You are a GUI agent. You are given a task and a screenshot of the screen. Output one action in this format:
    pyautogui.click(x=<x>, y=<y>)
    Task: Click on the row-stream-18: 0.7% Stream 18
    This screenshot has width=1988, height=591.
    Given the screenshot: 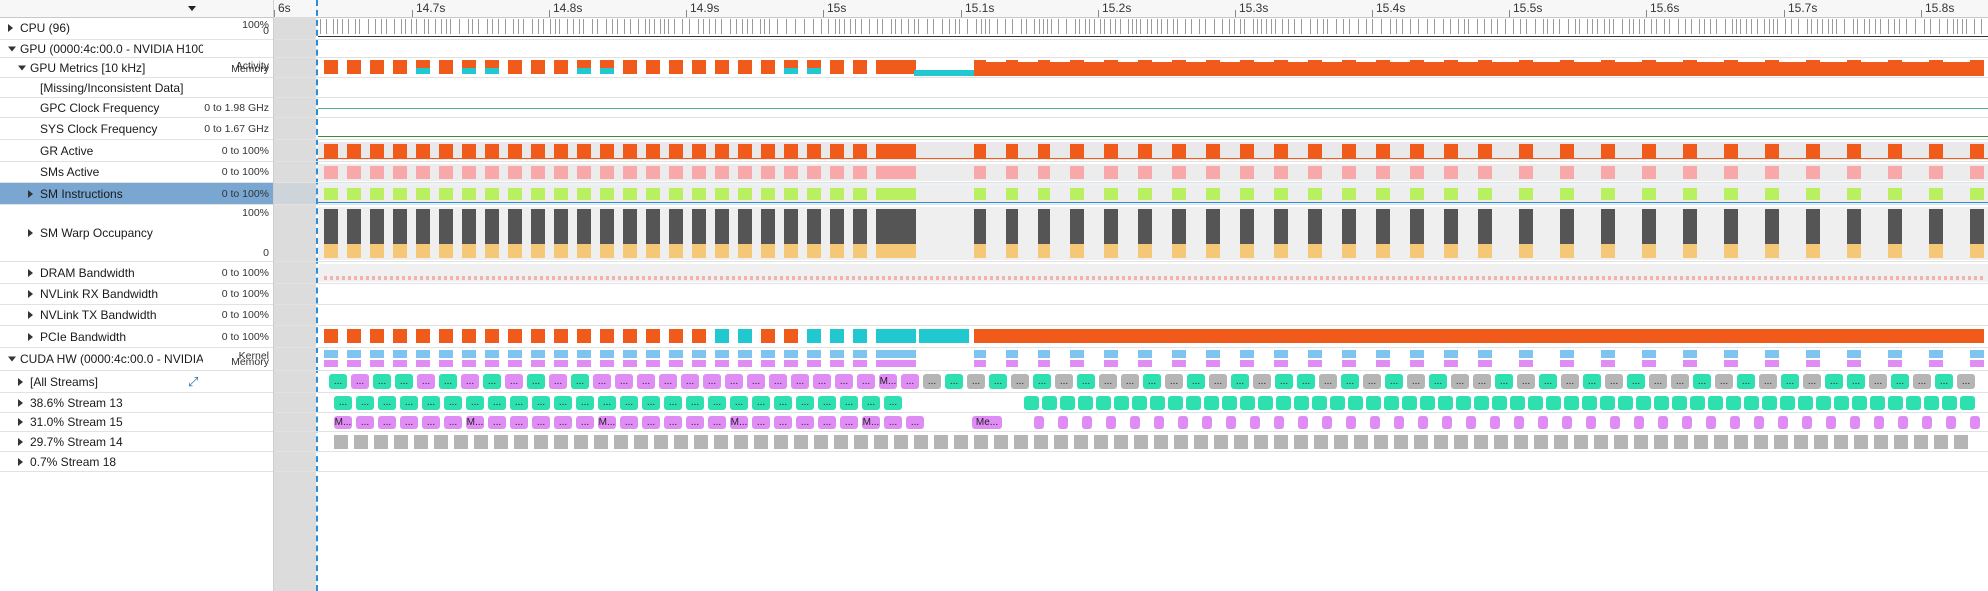 What is the action you would take?
    pyautogui.click(x=101, y=462)
    